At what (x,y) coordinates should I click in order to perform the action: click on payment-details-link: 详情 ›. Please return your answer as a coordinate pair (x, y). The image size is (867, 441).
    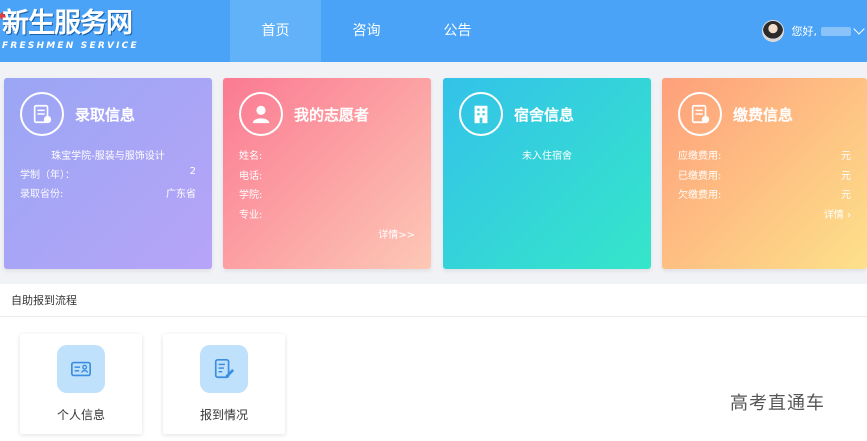
    Looking at the image, I should click on (837, 213).